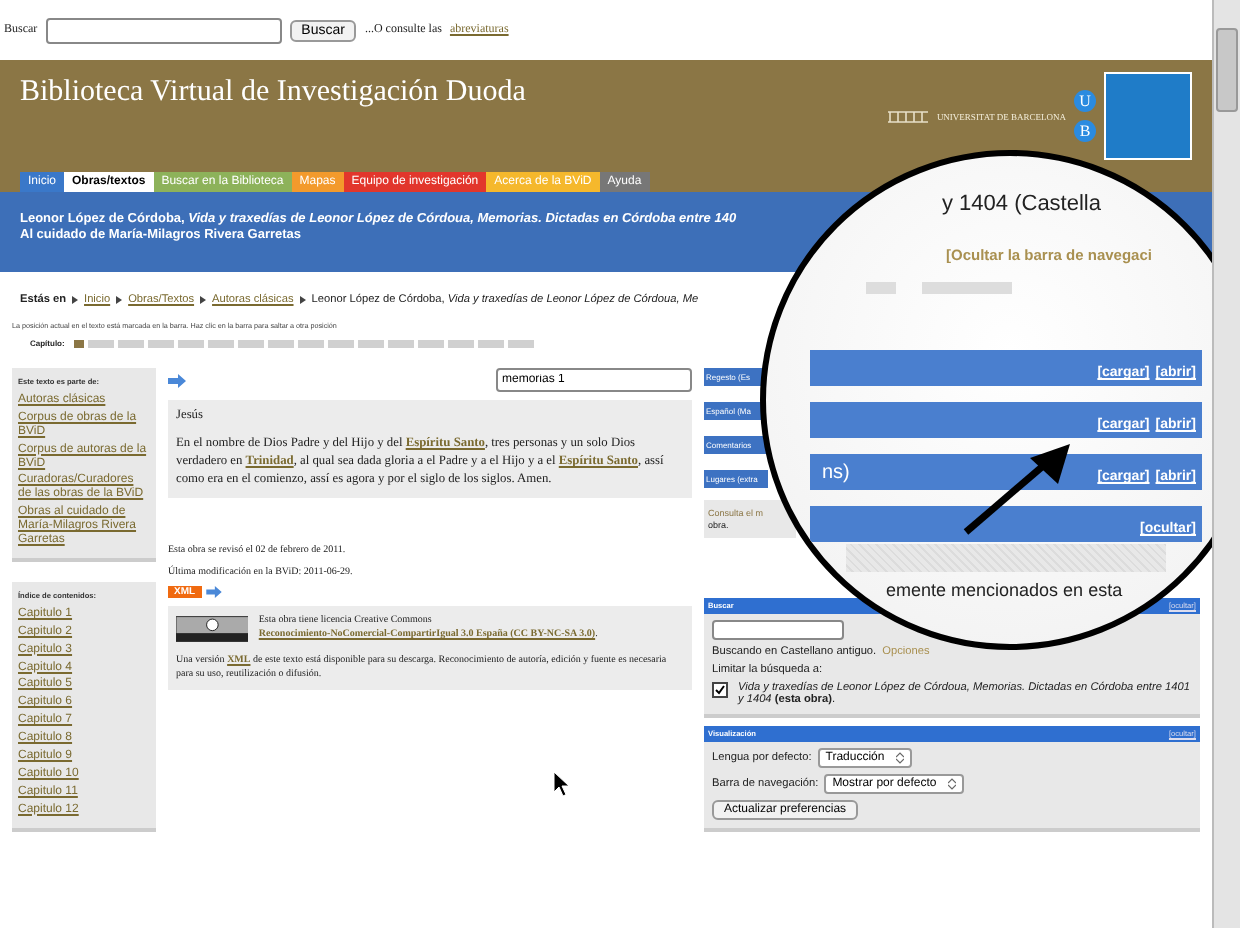 This screenshot has width=1240, height=928. I want to click on magnified-title: y 1404 (Castella, so click(1021, 204).